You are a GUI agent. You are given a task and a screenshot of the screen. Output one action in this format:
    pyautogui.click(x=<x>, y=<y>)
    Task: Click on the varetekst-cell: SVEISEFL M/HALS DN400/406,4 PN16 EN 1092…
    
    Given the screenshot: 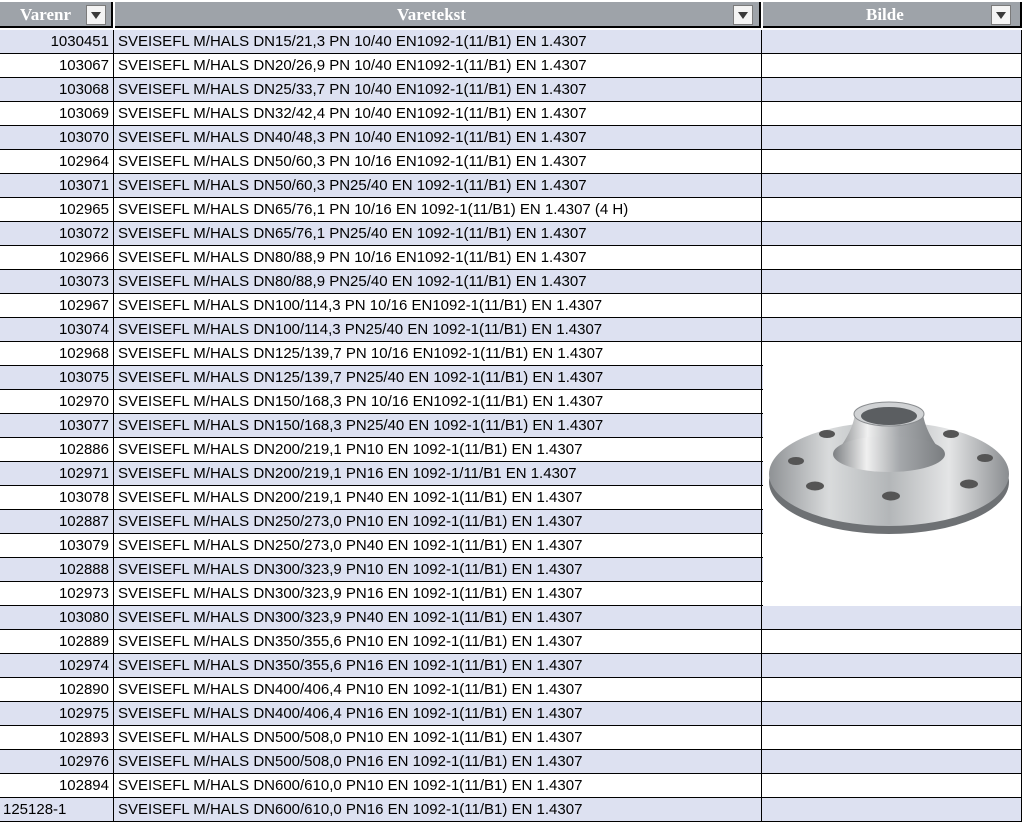 What is the action you would take?
    pyautogui.click(x=438, y=714)
    